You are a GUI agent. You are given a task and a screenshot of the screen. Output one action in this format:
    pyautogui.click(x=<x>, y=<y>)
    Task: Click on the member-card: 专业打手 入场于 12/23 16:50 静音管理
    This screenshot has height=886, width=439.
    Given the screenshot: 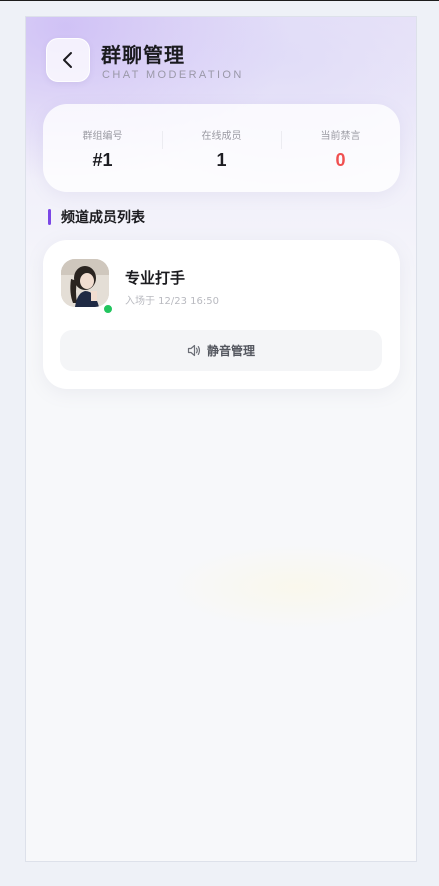 What is the action you would take?
    pyautogui.click(x=221, y=314)
    